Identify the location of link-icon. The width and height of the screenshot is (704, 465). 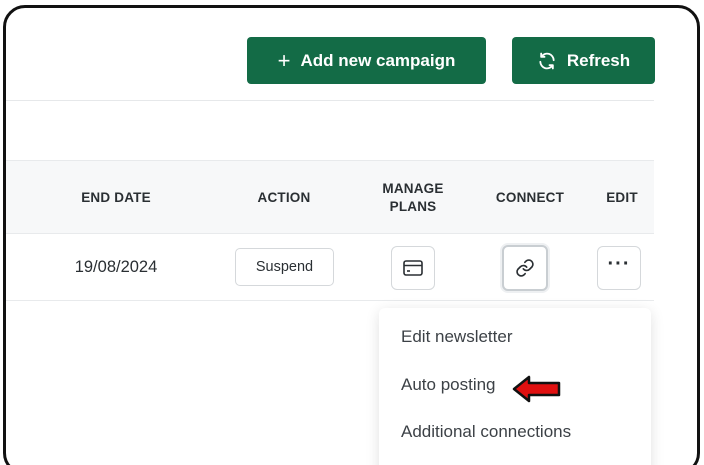
(525, 268).